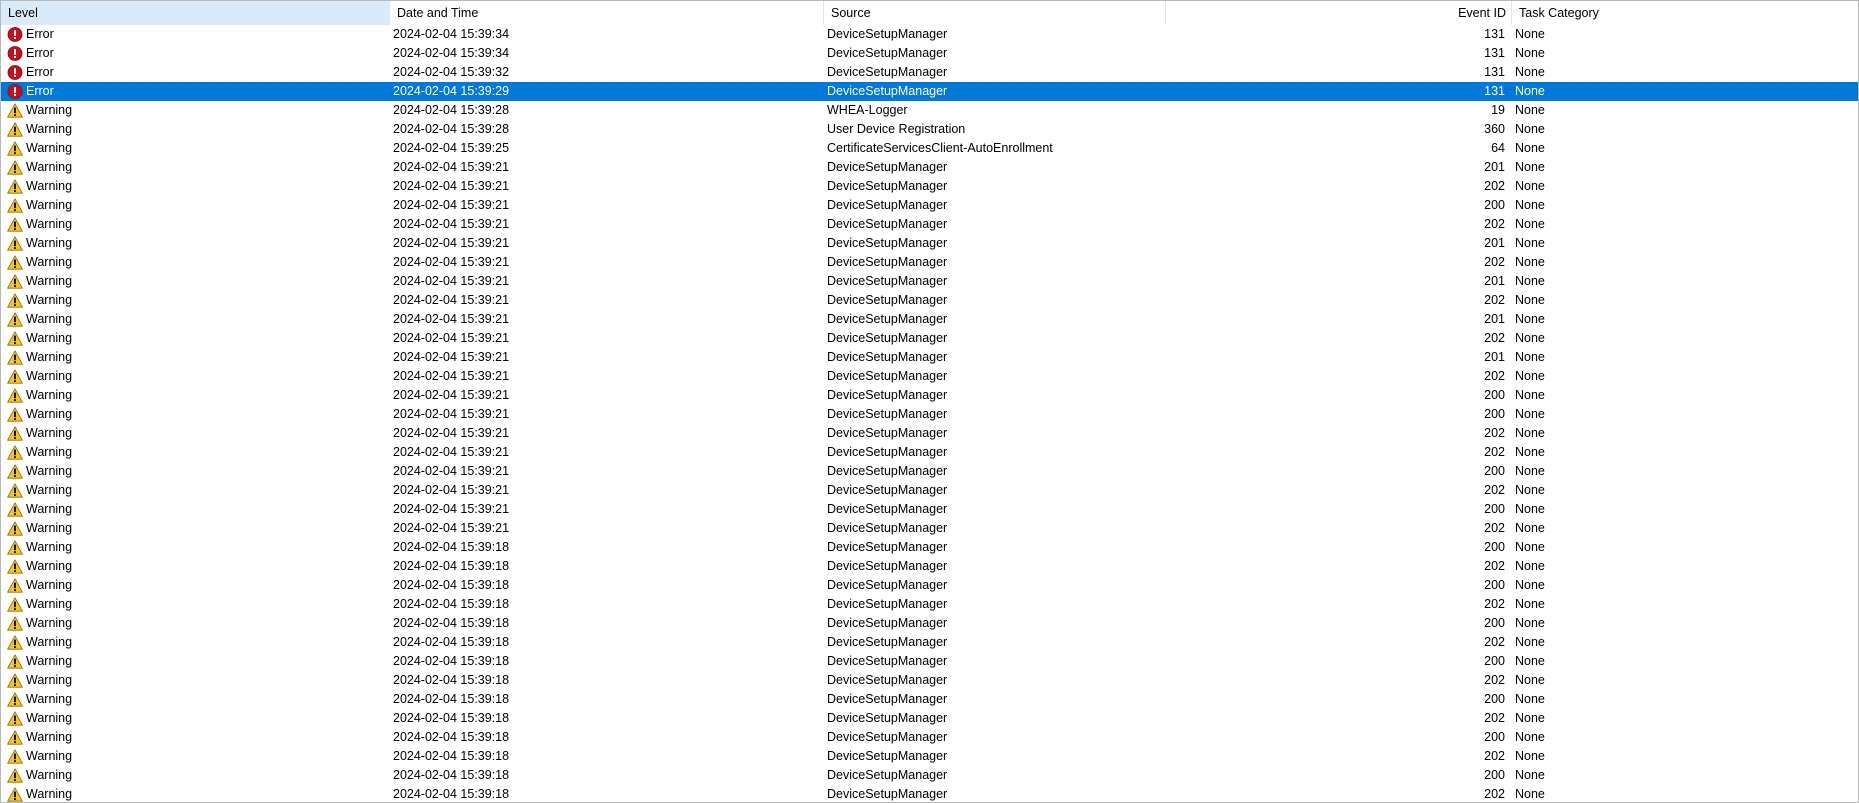 This screenshot has width=1859, height=803. Describe the element at coordinates (197, 91) in the screenshot. I see `cell-level: Error` at that location.